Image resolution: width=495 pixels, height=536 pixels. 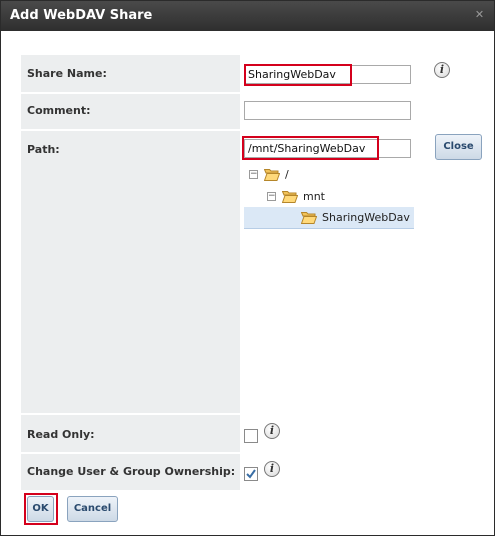 What do you see at coordinates (479, 14) in the screenshot?
I see `close-icon: ✕` at bounding box center [479, 14].